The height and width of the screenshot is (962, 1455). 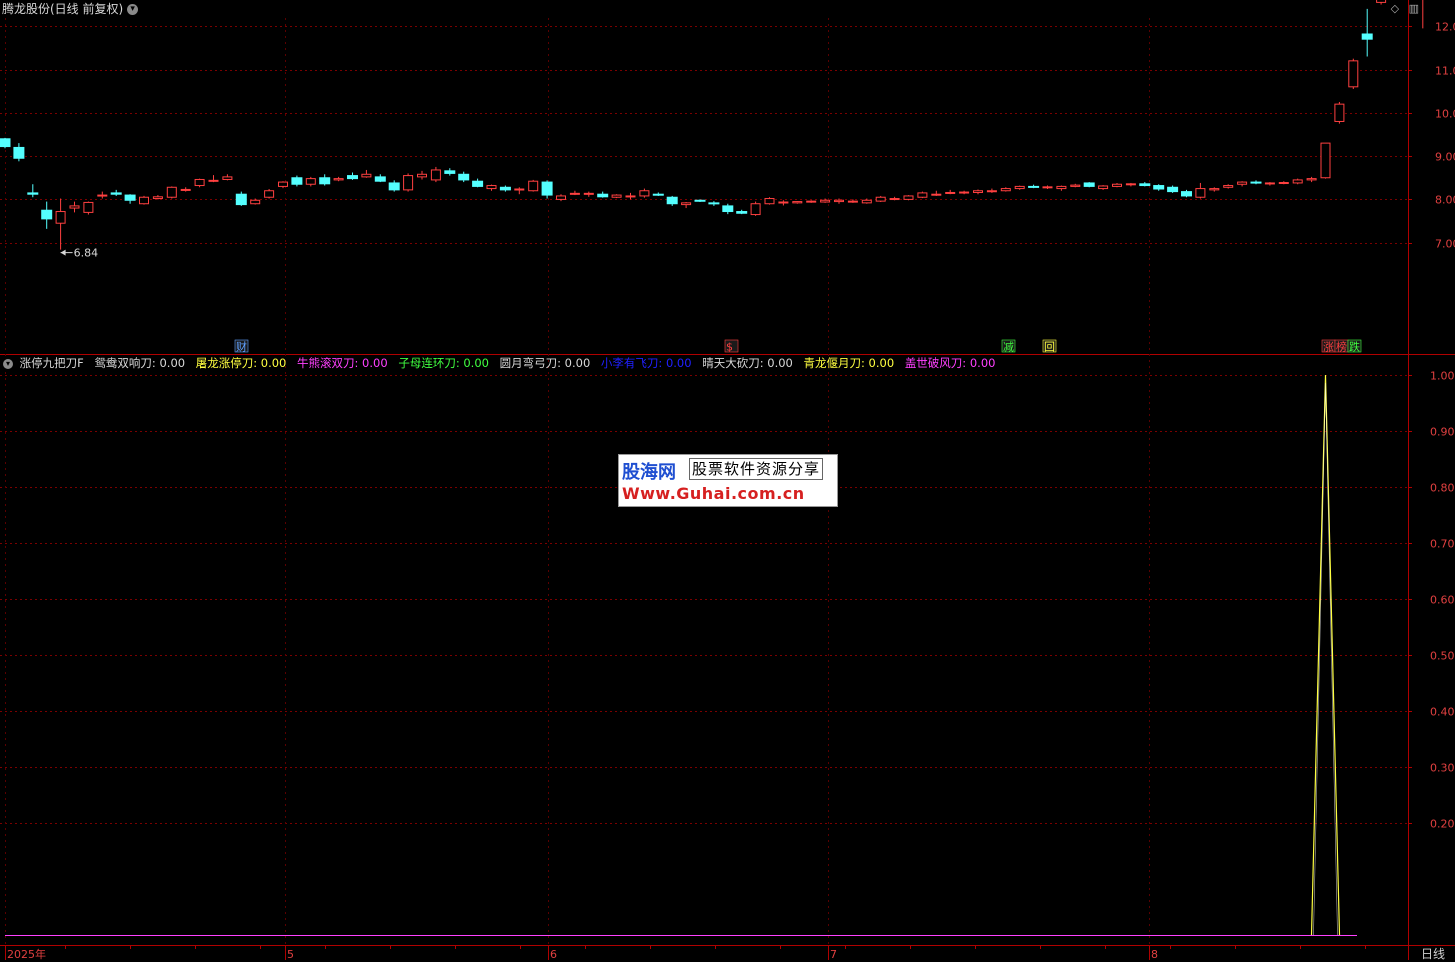 I want to click on chart-header: 腾龙股份(日线 前复权) ▾, so click(x=69, y=9).